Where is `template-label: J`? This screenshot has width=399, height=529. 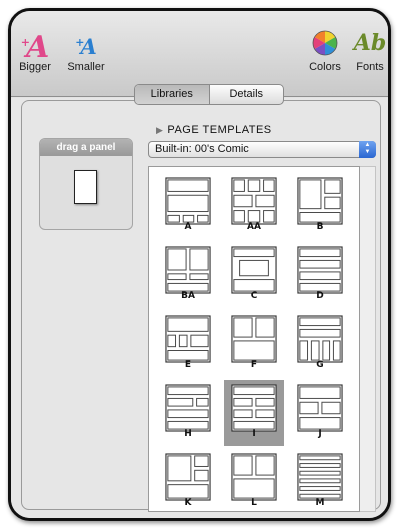 template-label: J is located at coordinates (320, 434).